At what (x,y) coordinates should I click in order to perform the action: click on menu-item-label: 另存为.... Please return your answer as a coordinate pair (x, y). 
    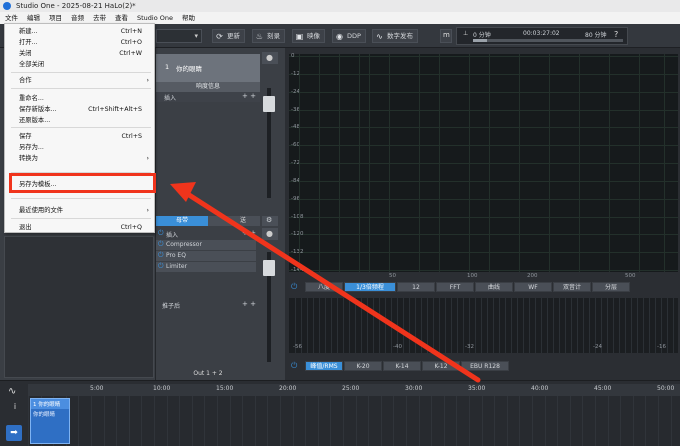
    Looking at the image, I should click on (31, 147).